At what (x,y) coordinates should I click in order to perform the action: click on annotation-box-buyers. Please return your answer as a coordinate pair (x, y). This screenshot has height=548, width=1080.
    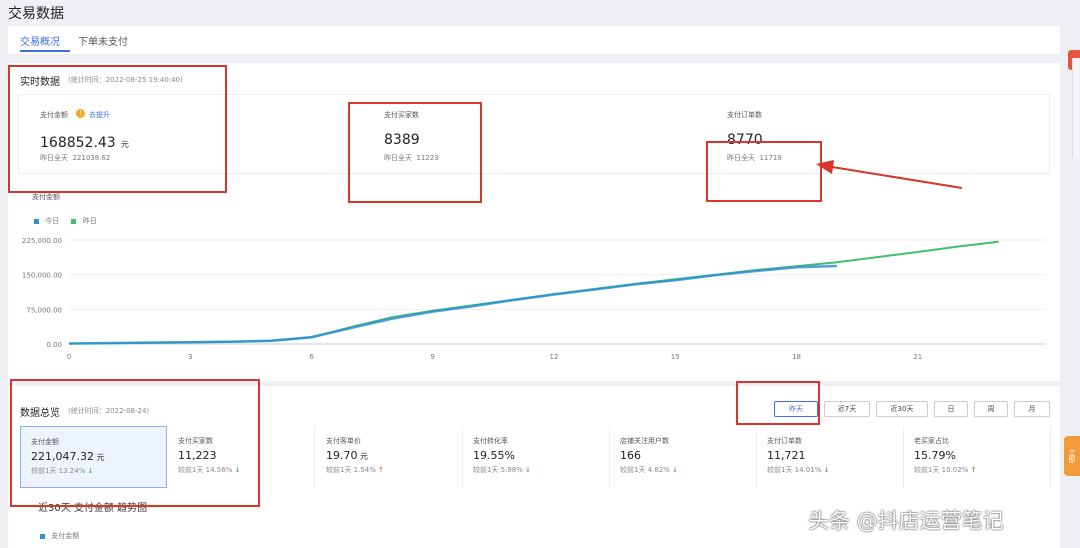
    Looking at the image, I should click on (415, 152).